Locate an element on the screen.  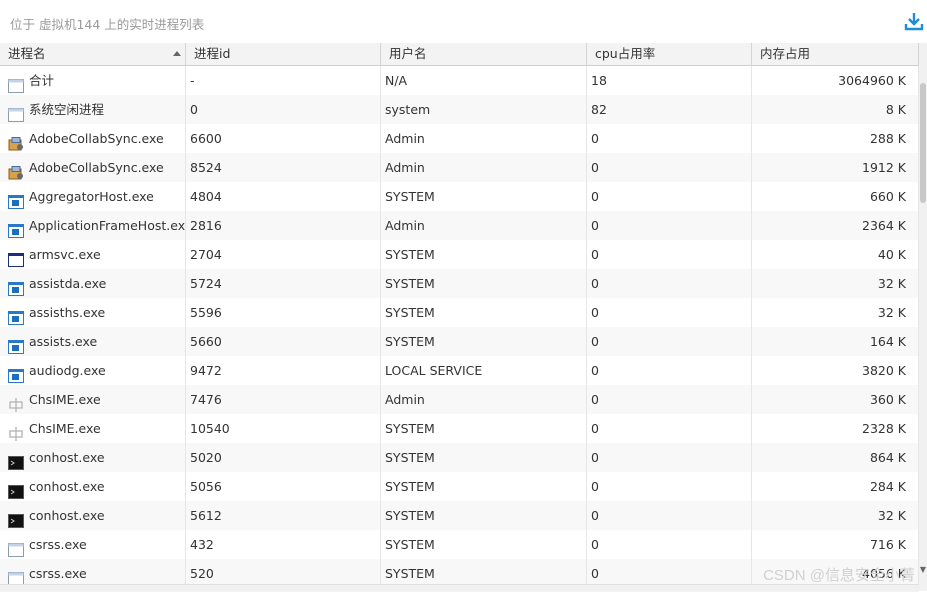
table-row: csrss.exe 432 SYSTEM 0 716 K is located at coordinates (459, 544).